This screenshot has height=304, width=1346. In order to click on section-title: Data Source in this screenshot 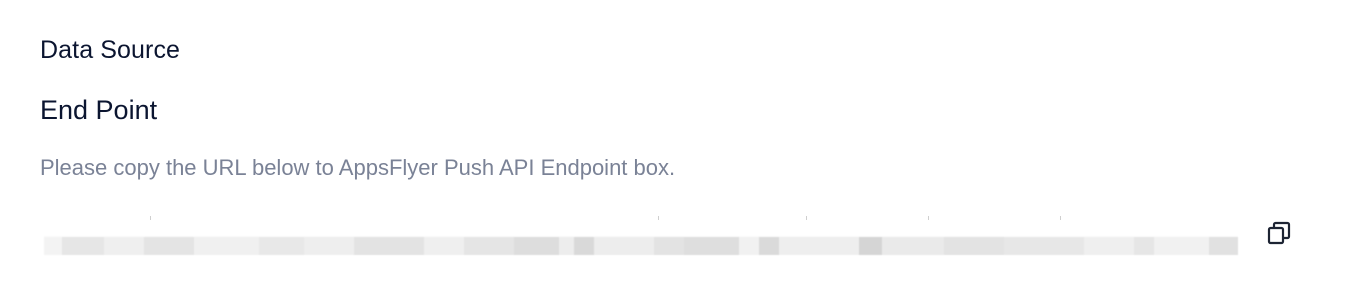, I will do `click(110, 50)`.